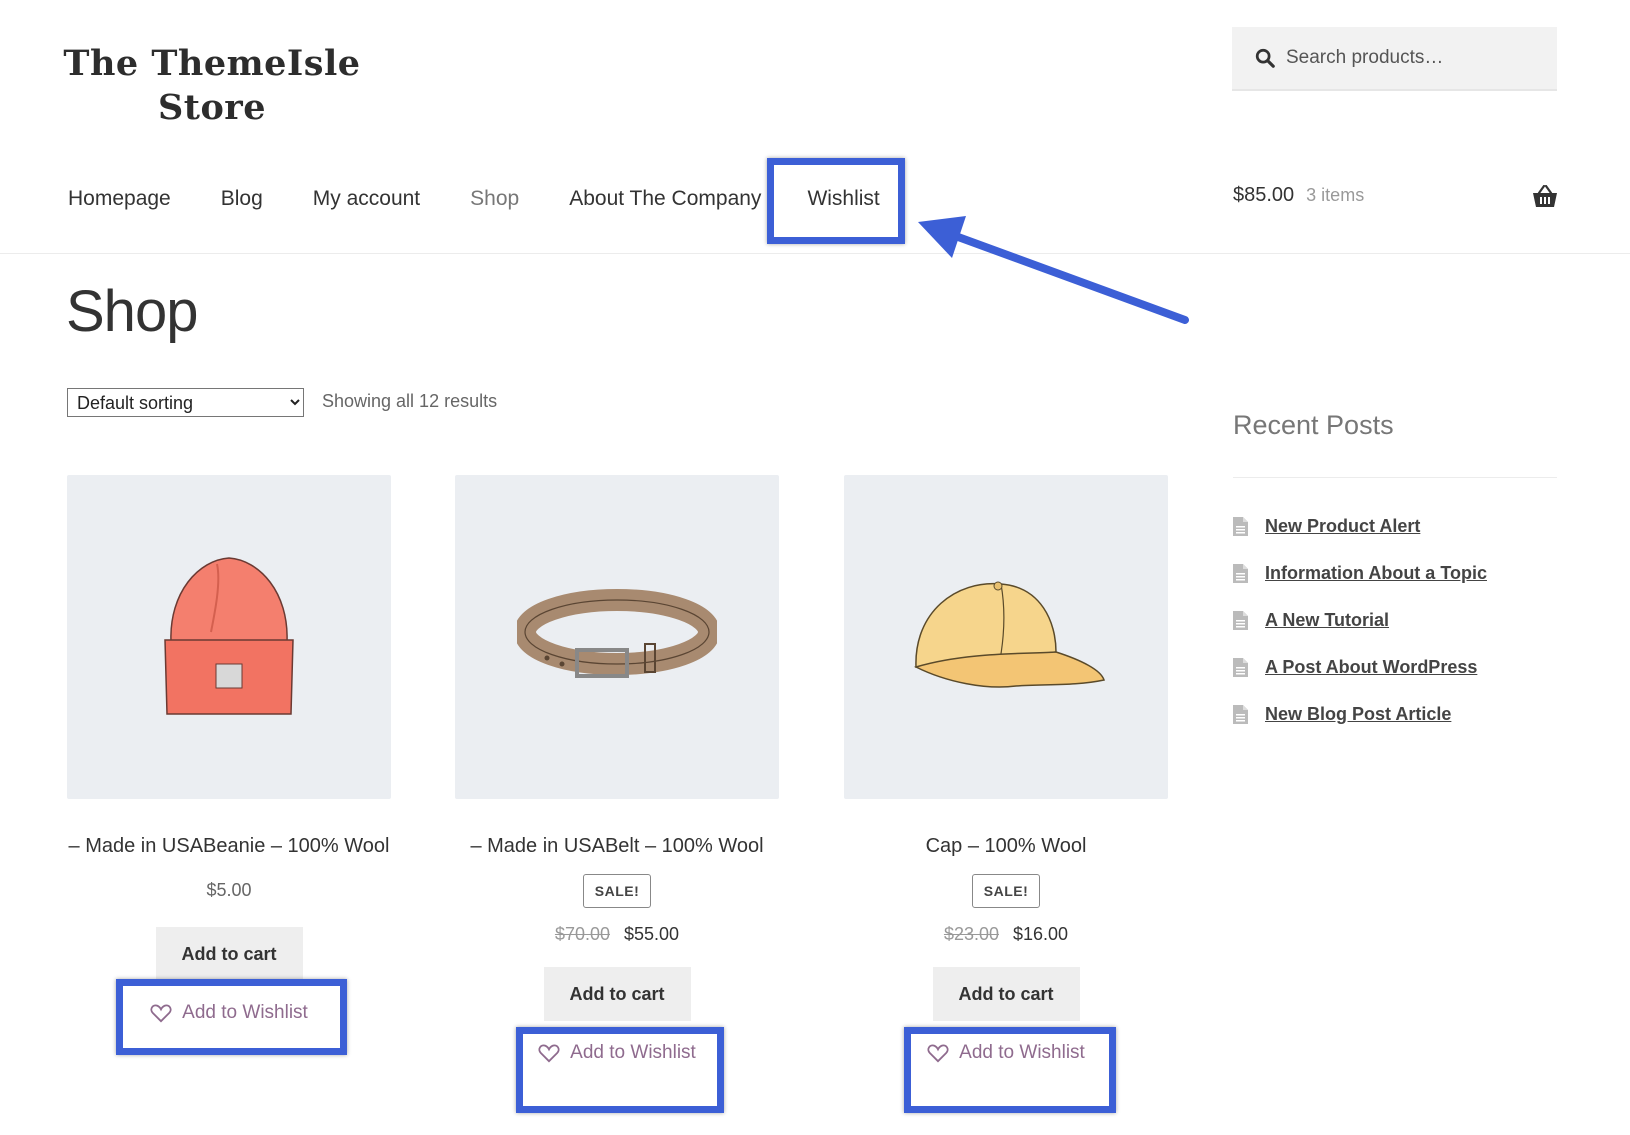 This screenshot has width=1630, height=1135. I want to click on search-box, so click(1394, 59).